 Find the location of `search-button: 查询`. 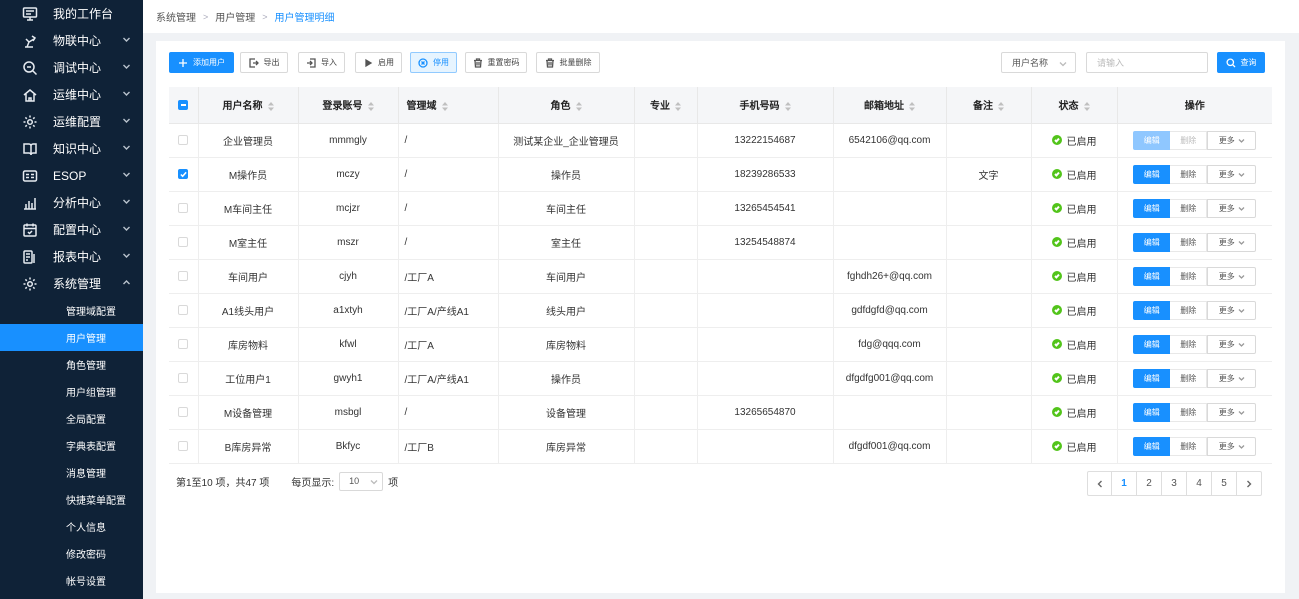

search-button: 查询 is located at coordinates (1241, 62).